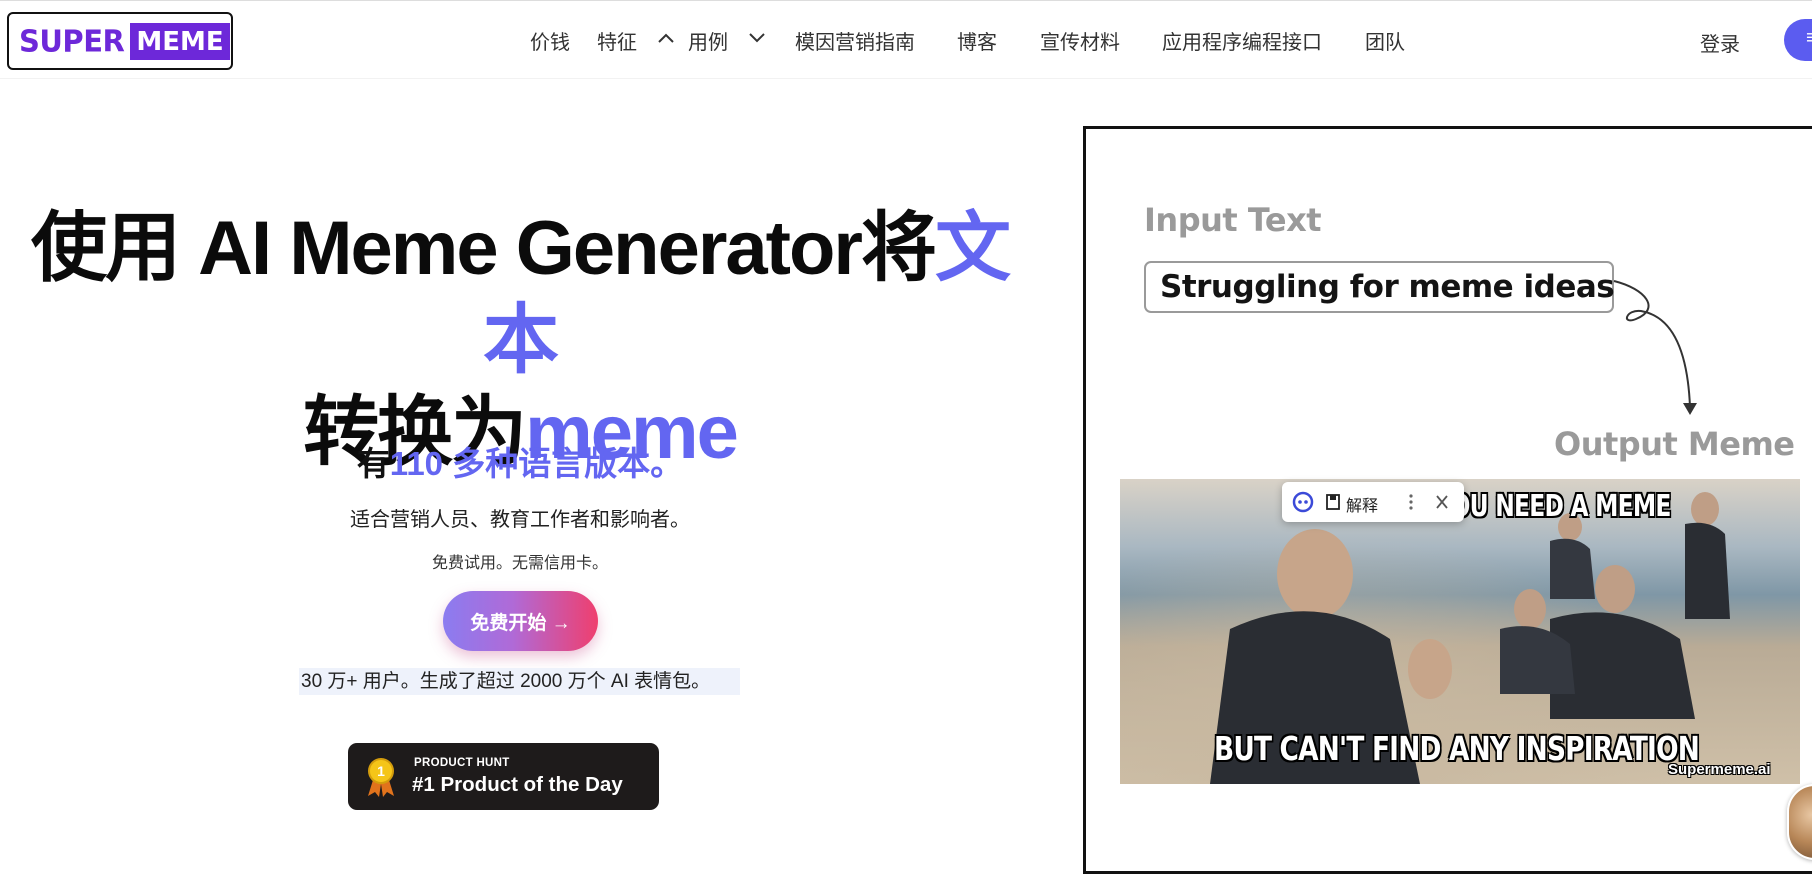 This screenshot has width=1812, height=882. Describe the element at coordinates (1333, 502) in the screenshot. I see `bookmark-icon` at that location.